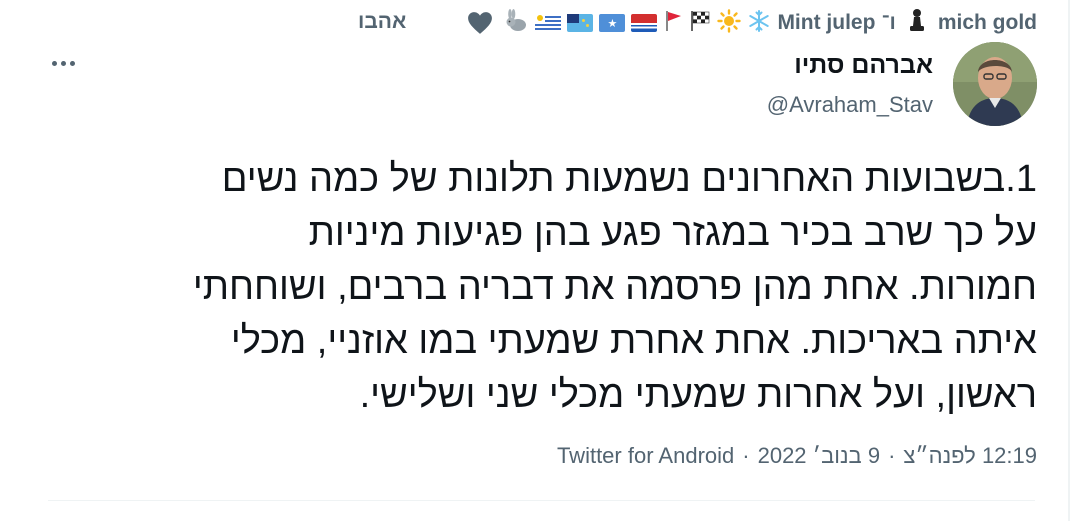 The width and height of the screenshot is (1085, 521). I want to click on liked-label: אהבו, so click(382, 21).